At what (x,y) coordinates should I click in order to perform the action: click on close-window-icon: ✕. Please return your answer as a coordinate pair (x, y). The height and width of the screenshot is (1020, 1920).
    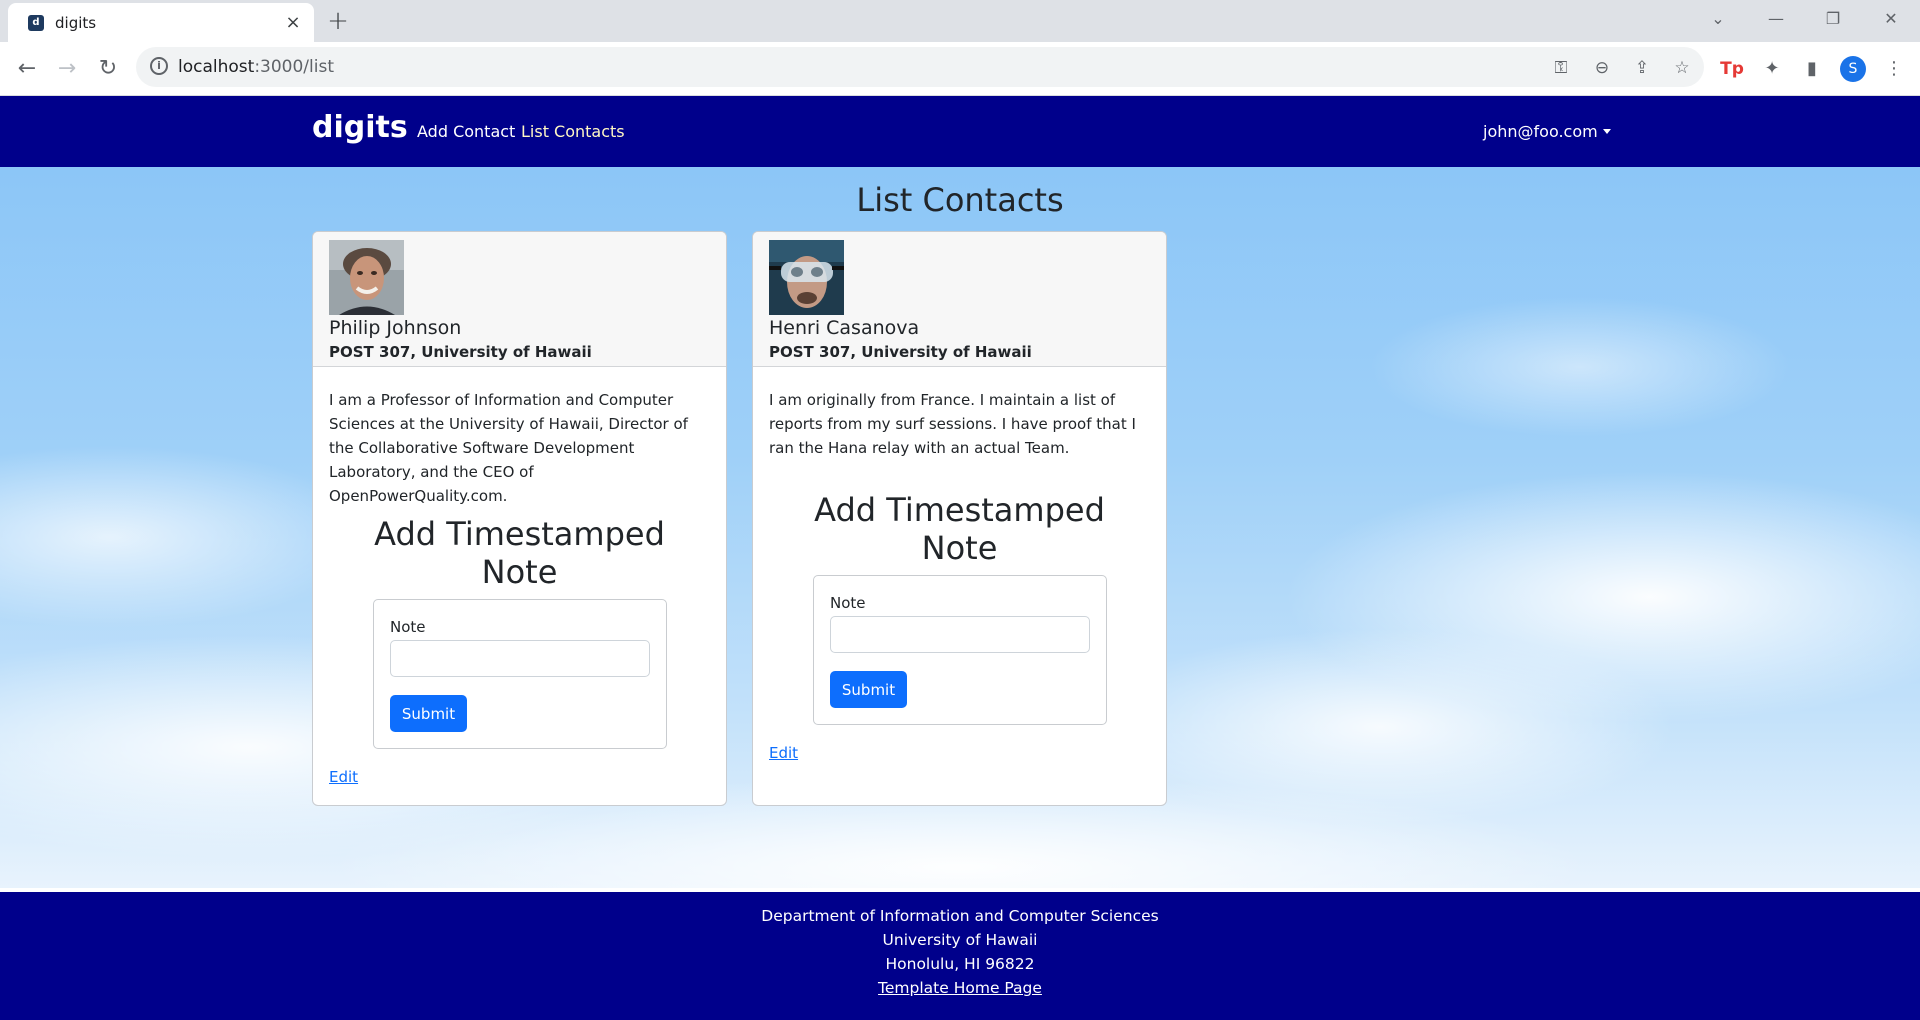
    Looking at the image, I should click on (1891, 19).